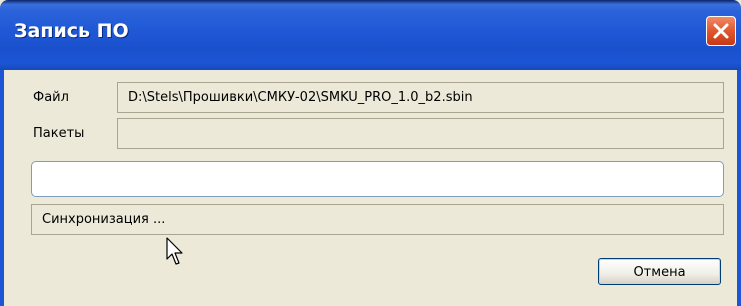 This screenshot has width=741, height=306. Describe the element at coordinates (71, 31) in the screenshot. I see `window-title: Запись ПО` at that location.